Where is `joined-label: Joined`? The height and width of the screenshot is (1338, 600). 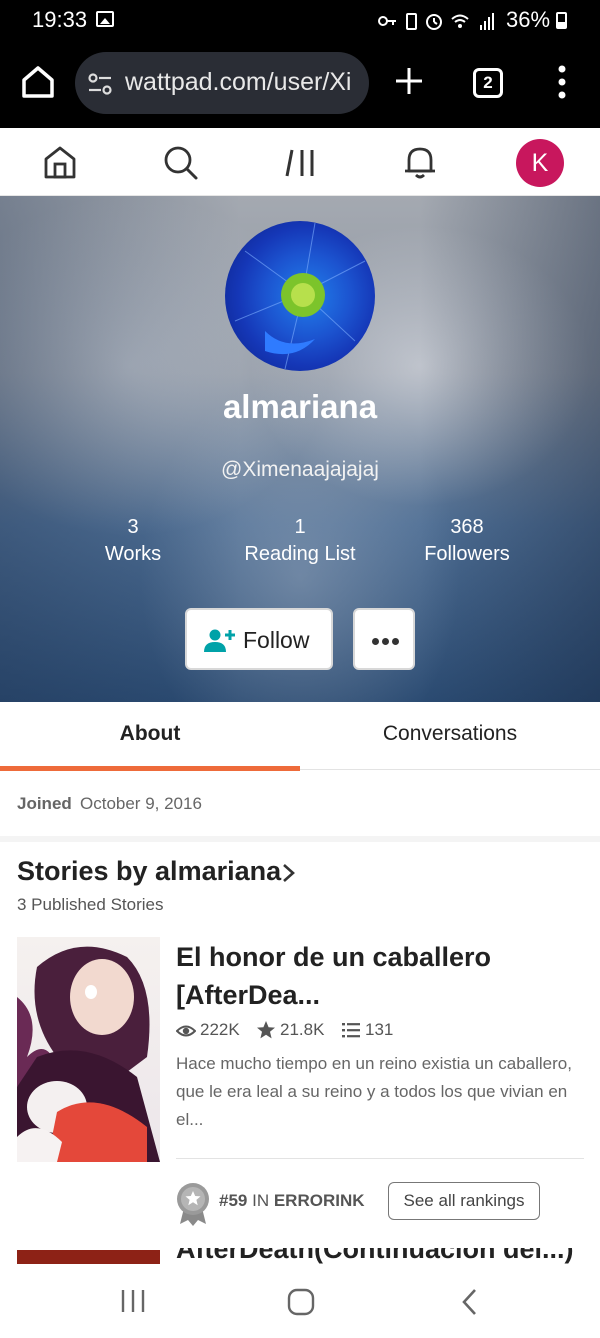 joined-label: Joined is located at coordinates (44, 803).